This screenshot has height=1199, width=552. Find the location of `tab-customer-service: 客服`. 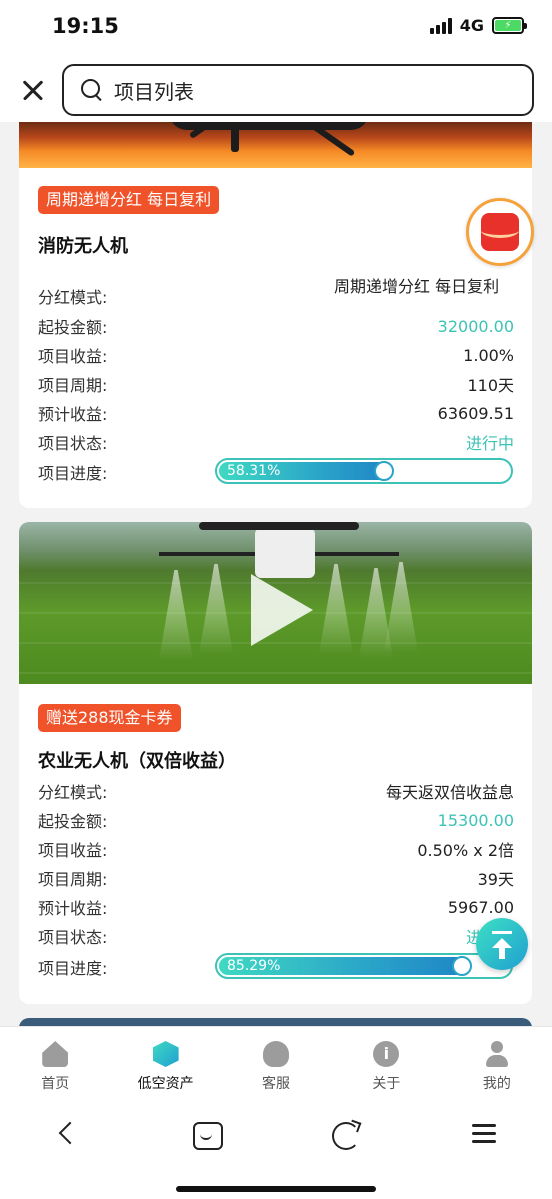

tab-customer-service: 客服 is located at coordinates (276, 1064).